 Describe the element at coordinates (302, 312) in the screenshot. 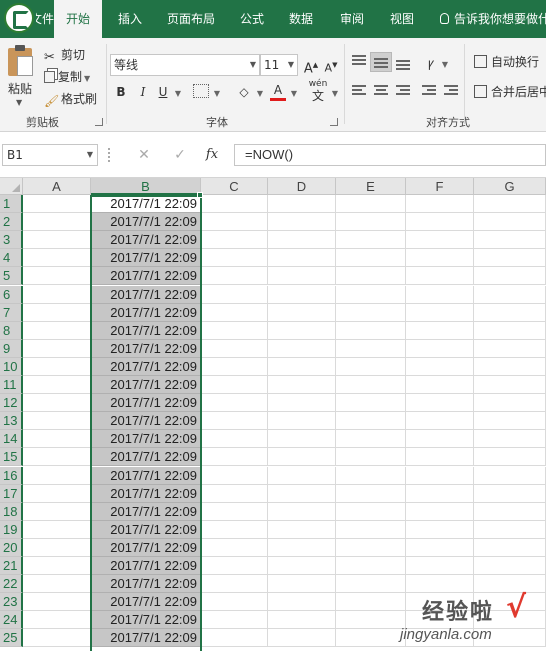

I see `cell-d7` at that location.